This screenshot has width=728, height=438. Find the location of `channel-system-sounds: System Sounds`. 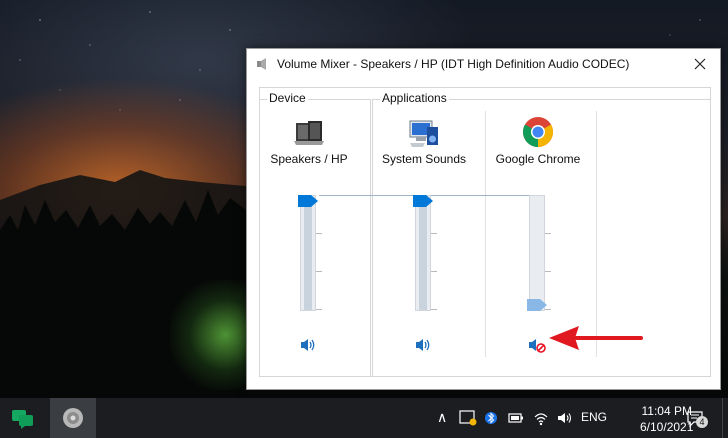

channel-system-sounds: System Sounds is located at coordinates (424, 235).